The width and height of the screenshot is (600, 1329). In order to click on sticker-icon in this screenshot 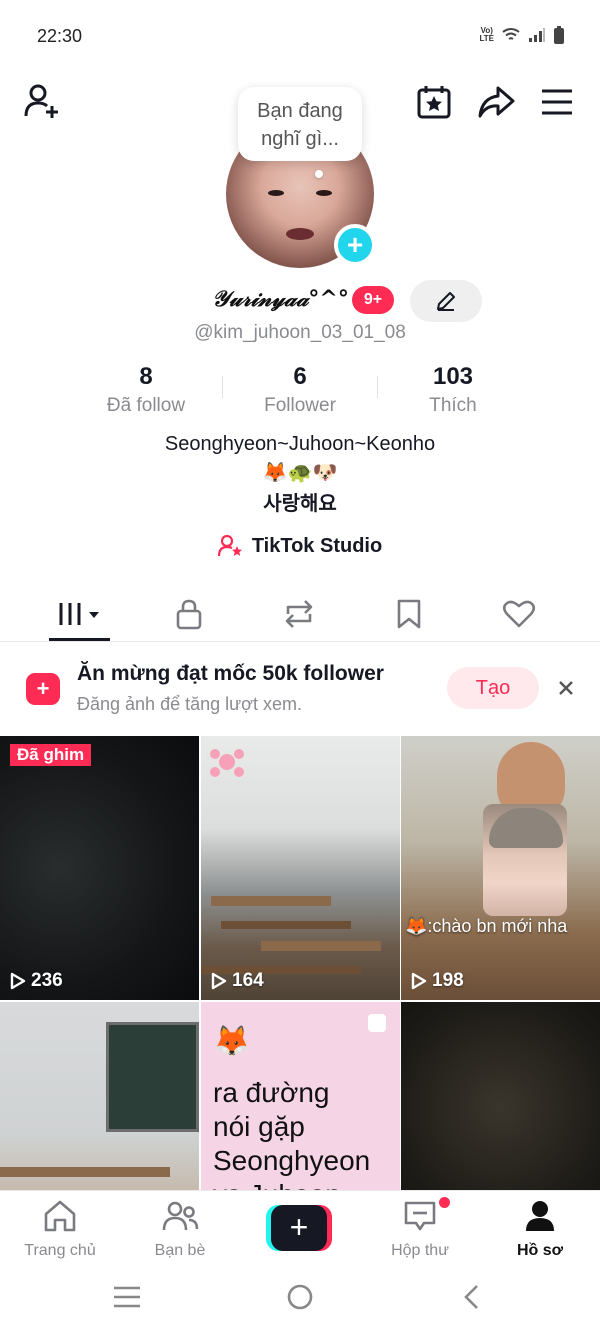, I will do `click(227, 763)`.